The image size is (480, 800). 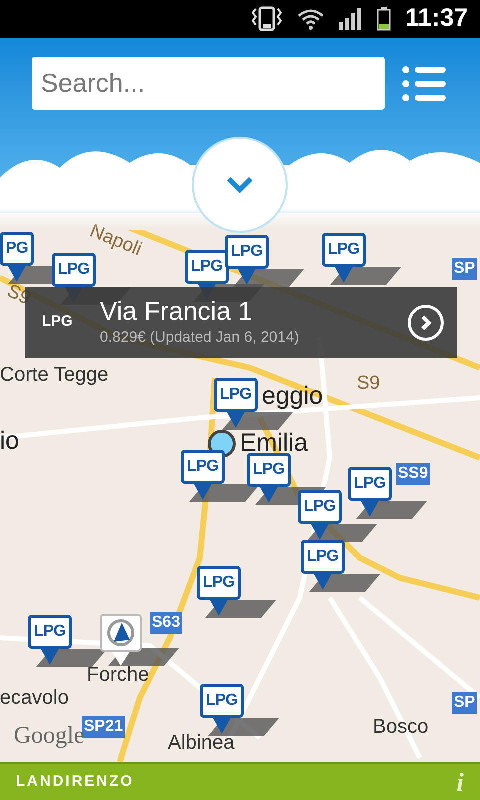 What do you see at coordinates (10, 441) in the screenshot?
I see `city-name-label: io` at bounding box center [10, 441].